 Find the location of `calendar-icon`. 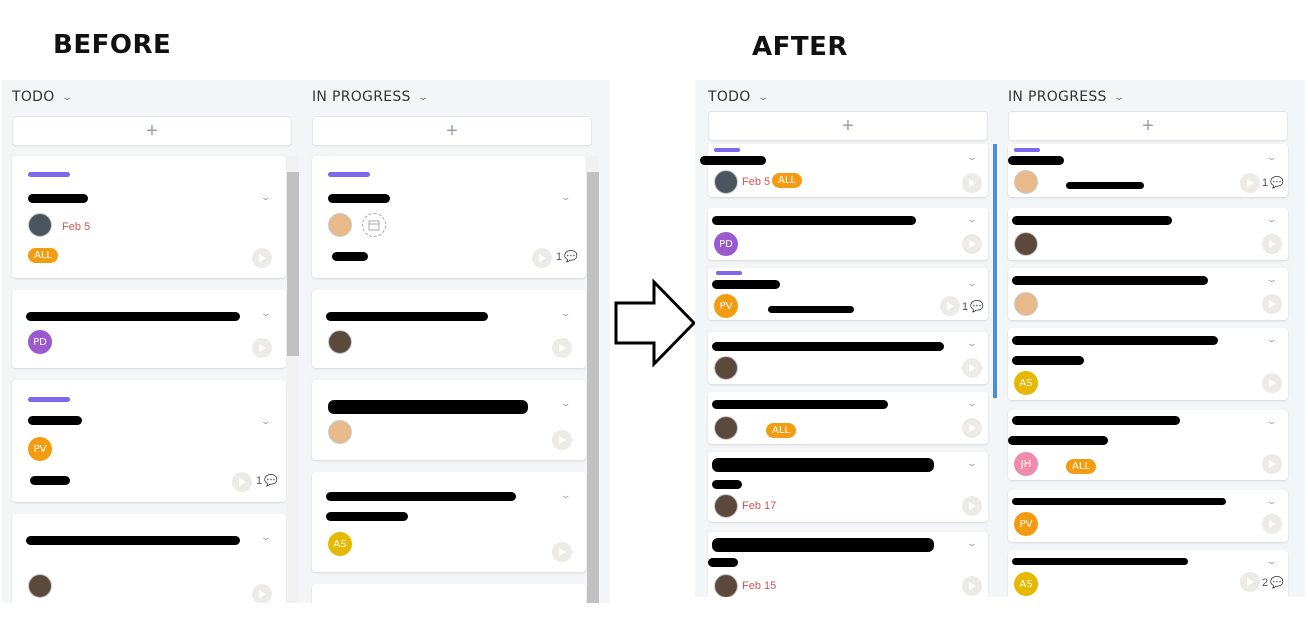

calendar-icon is located at coordinates (374, 225).